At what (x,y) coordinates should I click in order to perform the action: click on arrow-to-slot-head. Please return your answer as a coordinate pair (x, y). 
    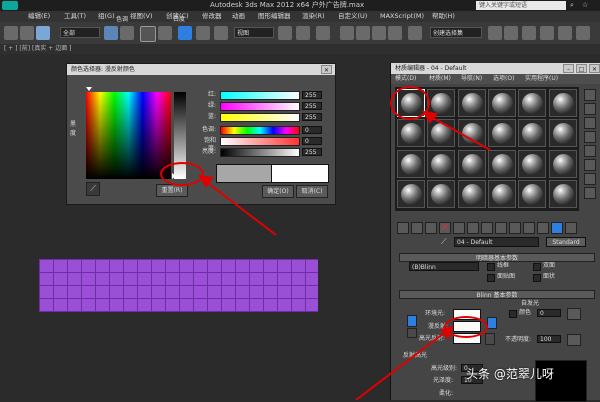
    Looking at the image, I should click on (430, 117).